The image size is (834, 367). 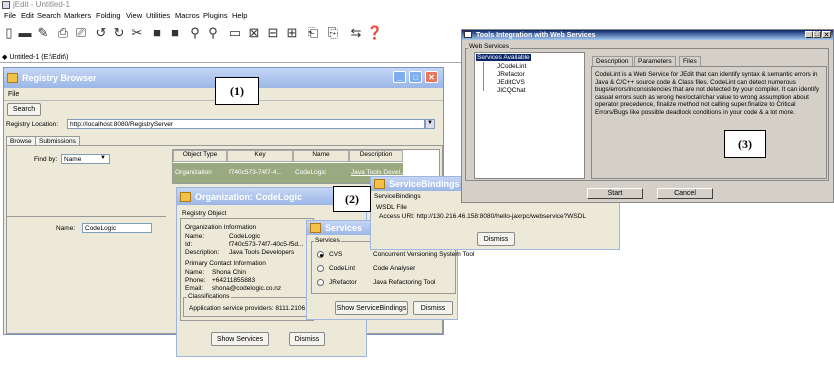 I want to click on jedit-app-icon, so click(x=6, y=5).